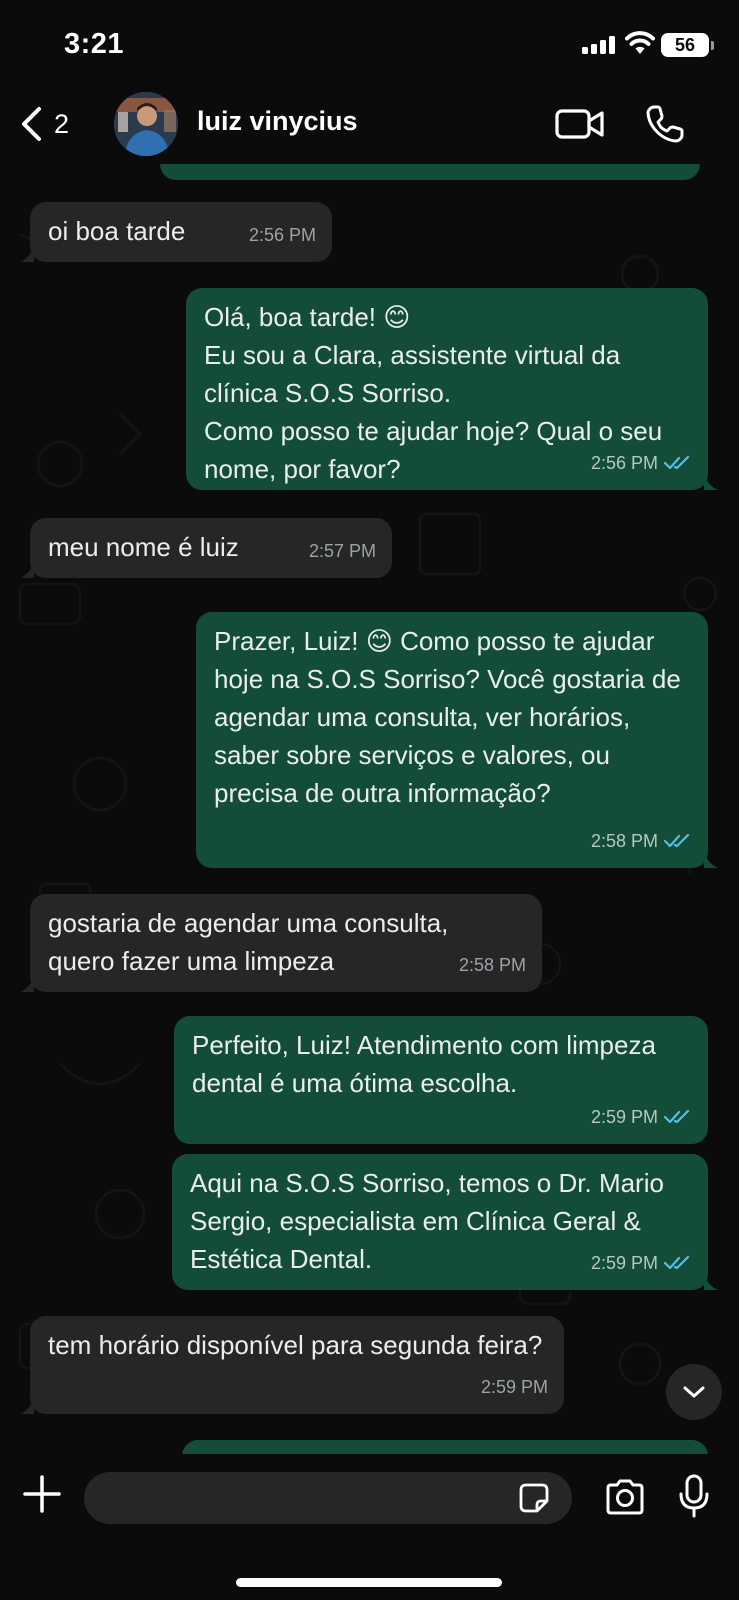  I want to click on message-bubble-outgoing: 2:54 PM, so click(430, 172).